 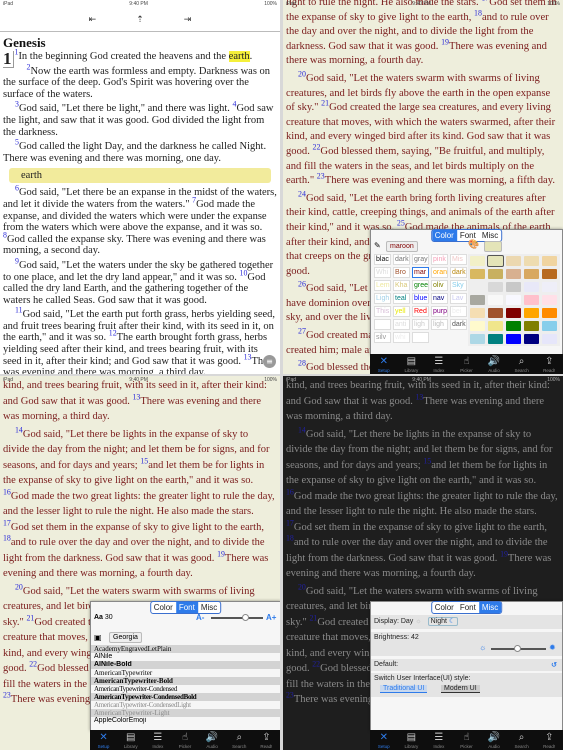 I want to click on font-option: AcademyEngravedLetPlain, so click(x=185, y=649).